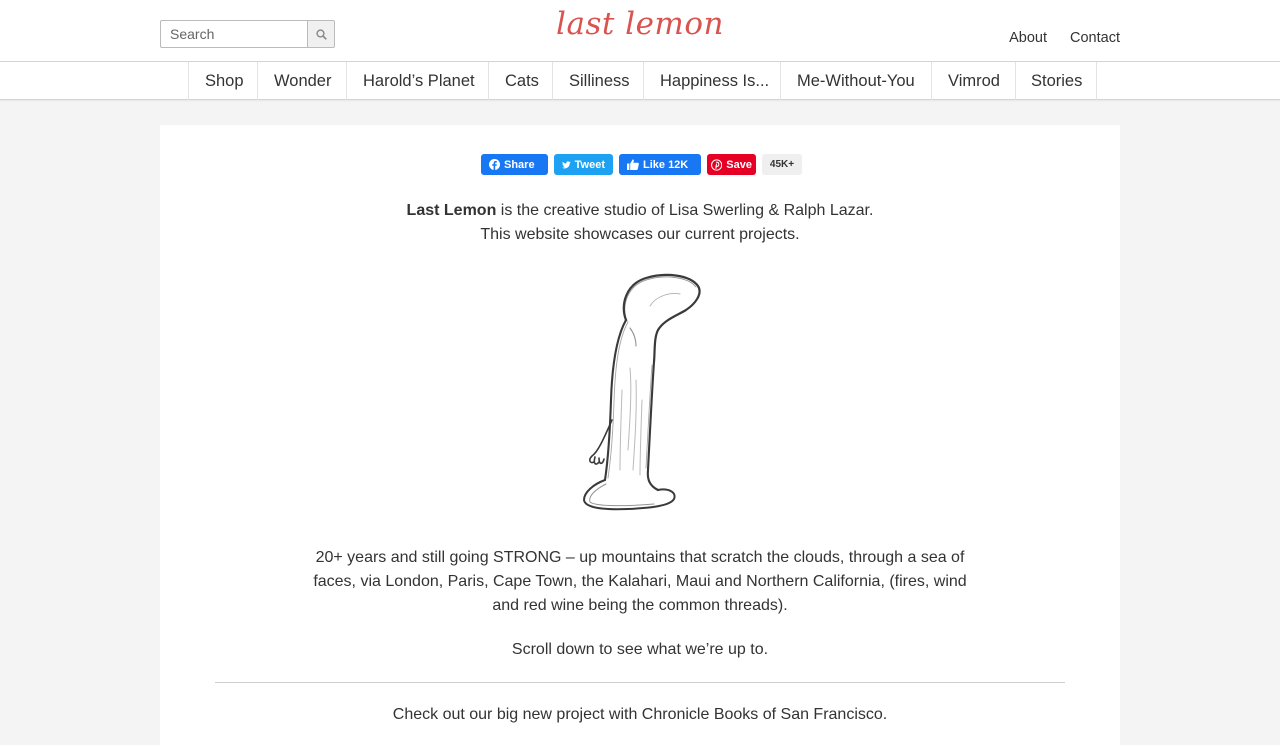 The height and width of the screenshot is (745, 1280). What do you see at coordinates (589, 164) in the screenshot?
I see `twitter-tweet-label: Tweet` at bounding box center [589, 164].